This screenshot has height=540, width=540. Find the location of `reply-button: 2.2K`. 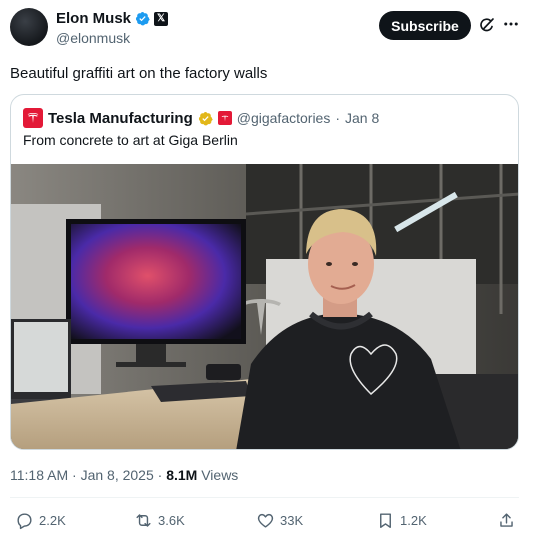

reply-button: 2.2K is located at coordinates (40, 520).